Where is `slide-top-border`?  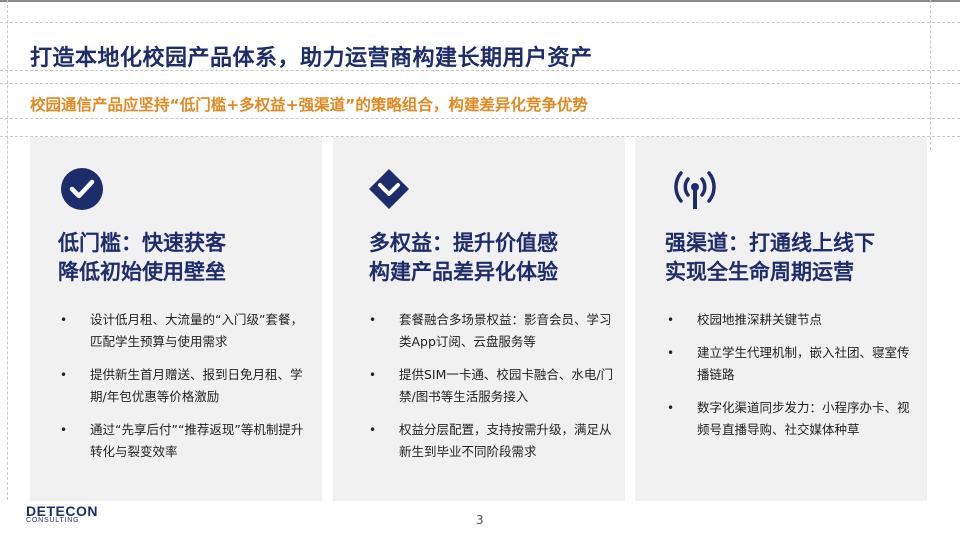
slide-top-border is located at coordinates (480, 1).